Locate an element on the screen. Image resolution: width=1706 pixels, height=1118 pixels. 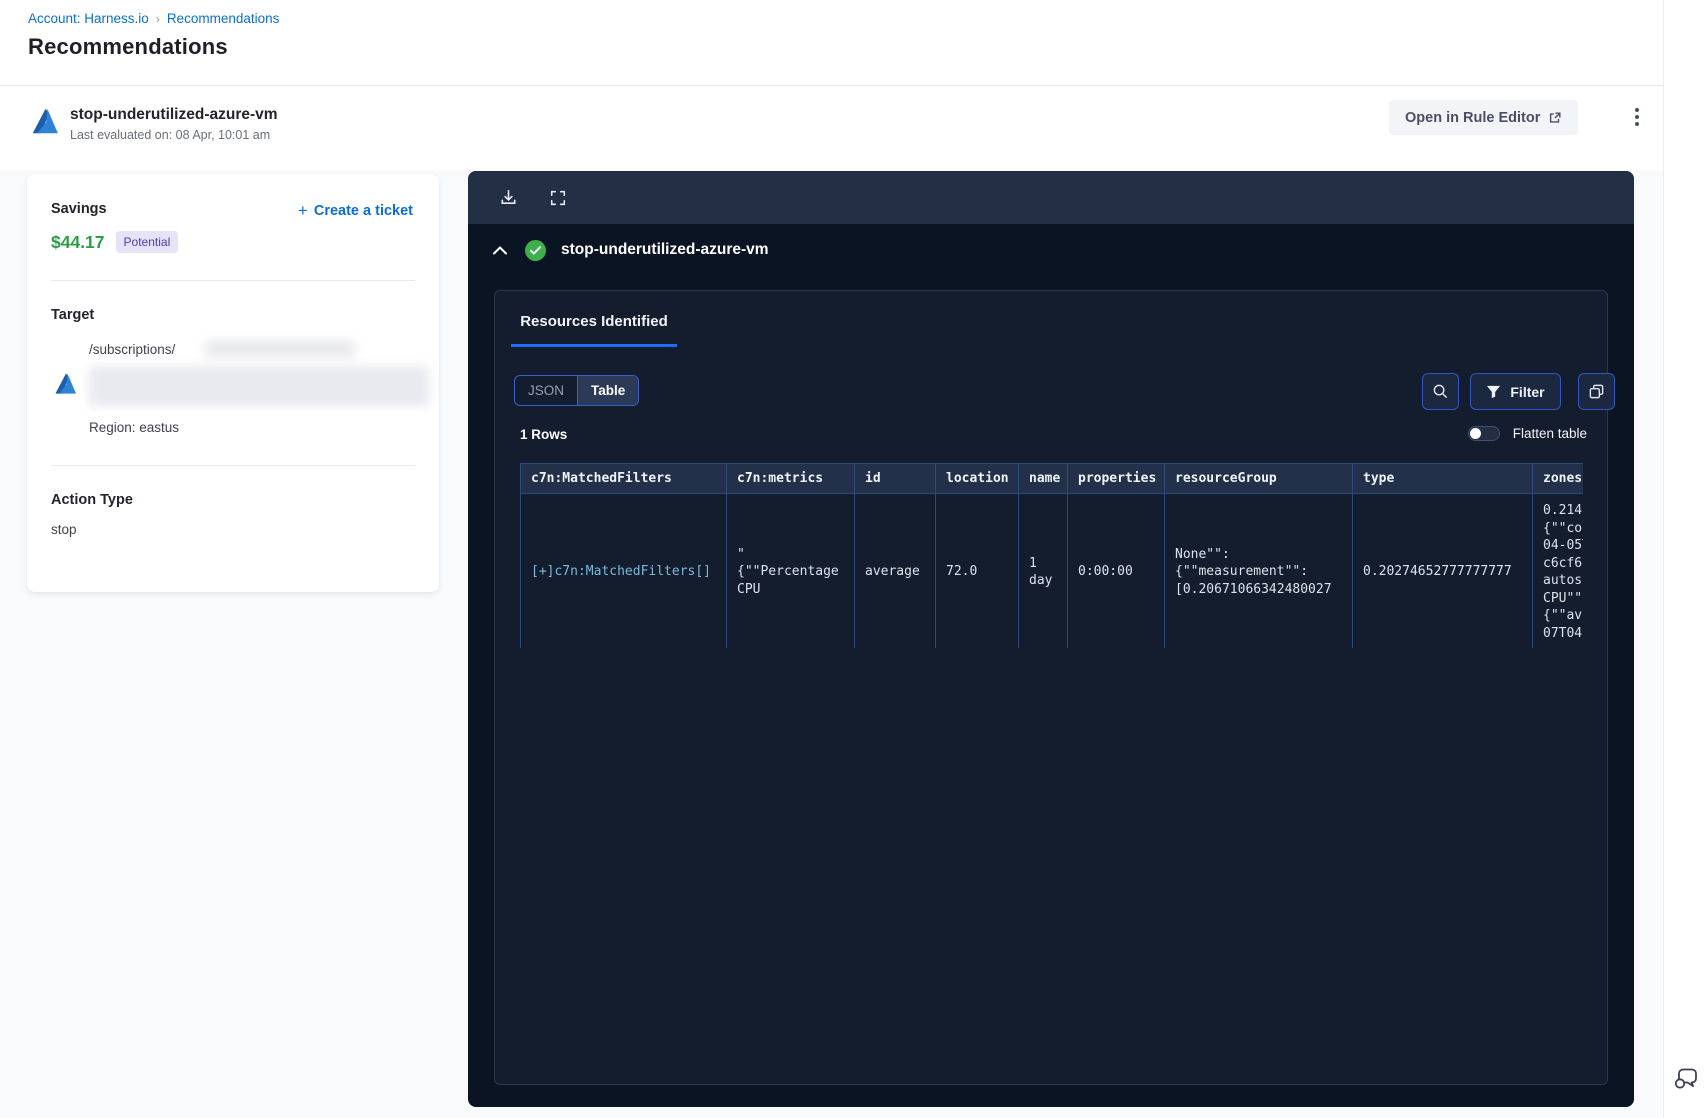
chevron-up-icon is located at coordinates (500, 249).